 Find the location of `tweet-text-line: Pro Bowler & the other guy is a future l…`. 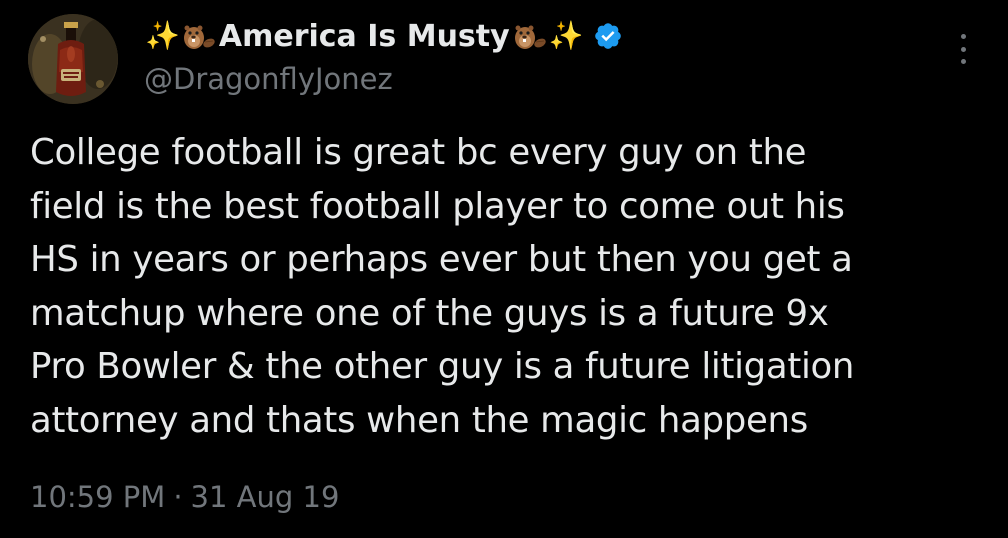

tweet-text-line: Pro Bowler & the other guy is a future l… is located at coordinates (442, 367).